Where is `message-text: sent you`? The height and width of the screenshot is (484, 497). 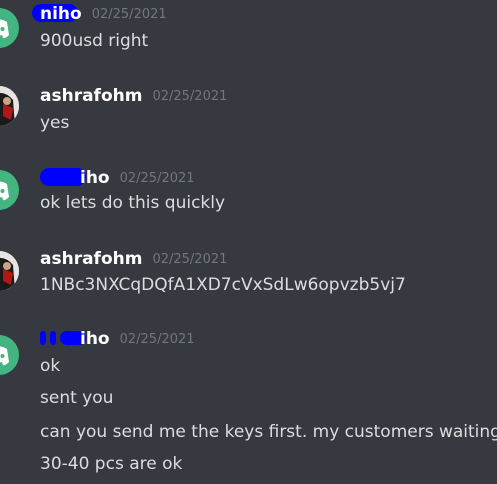 message-text: sent you is located at coordinates (77, 398).